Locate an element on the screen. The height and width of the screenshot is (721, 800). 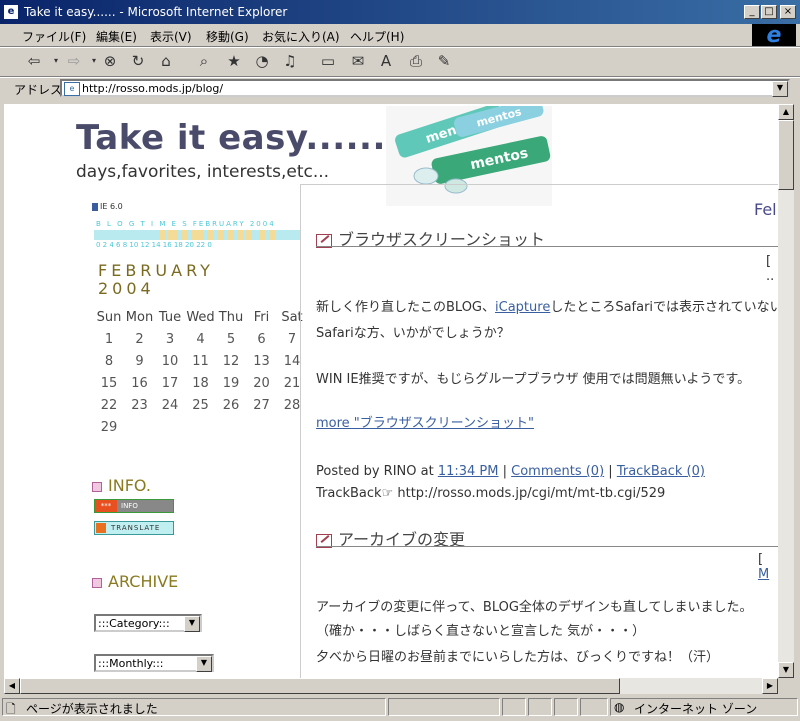
calendar-day: 6 is located at coordinates (261, 339).